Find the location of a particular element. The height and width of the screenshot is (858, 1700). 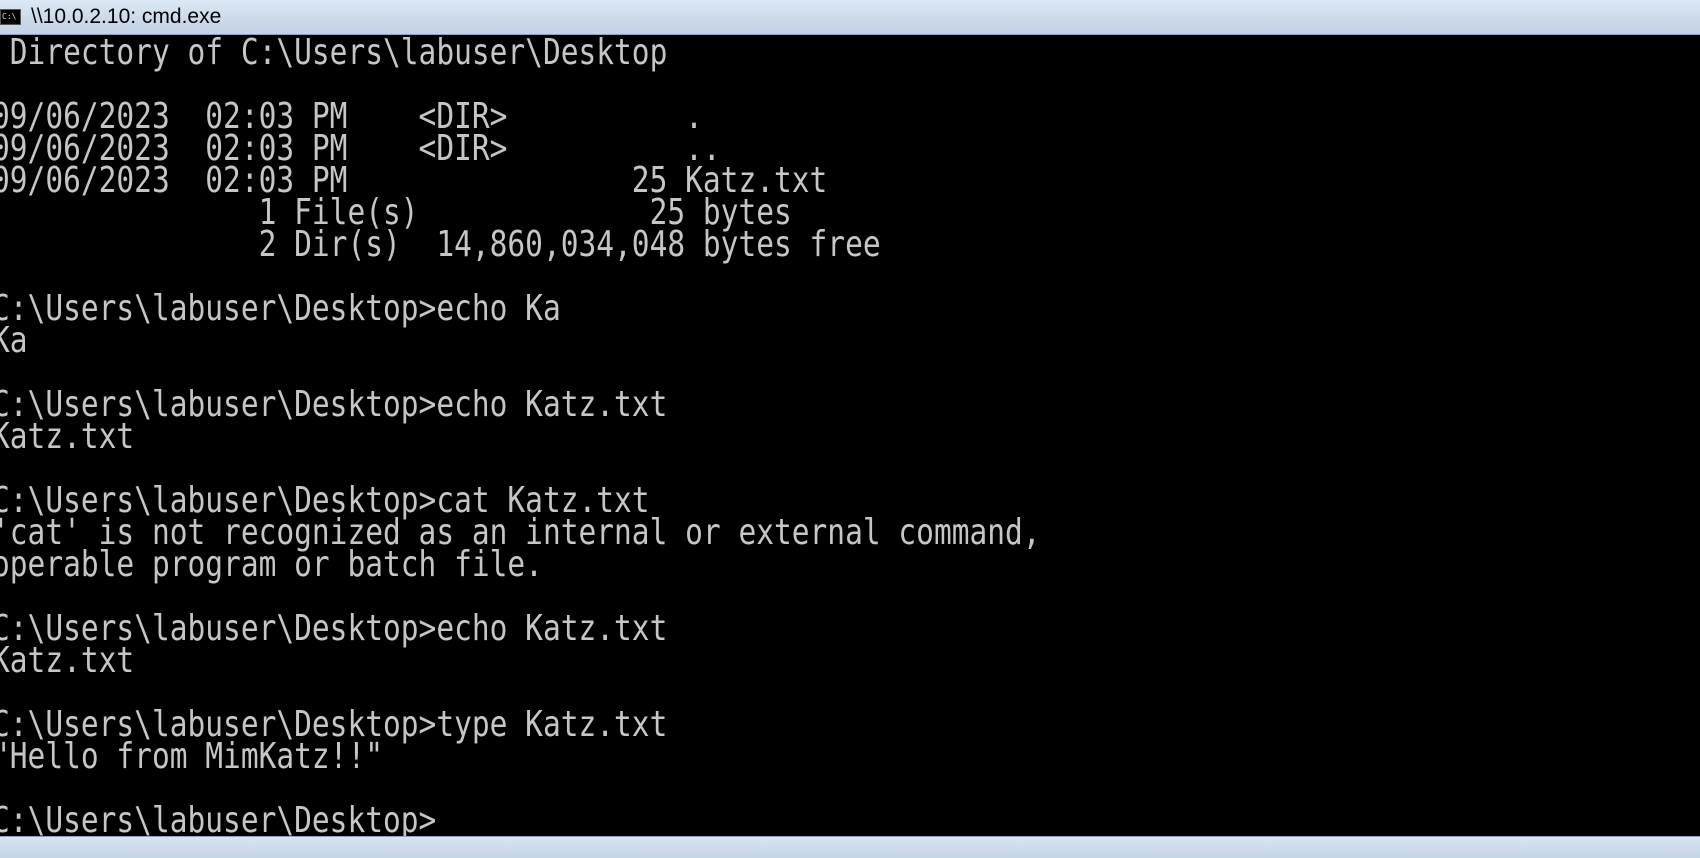

console-line: Directory of C:\Users\labuser\Desktop is located at coordinates (334, 54).